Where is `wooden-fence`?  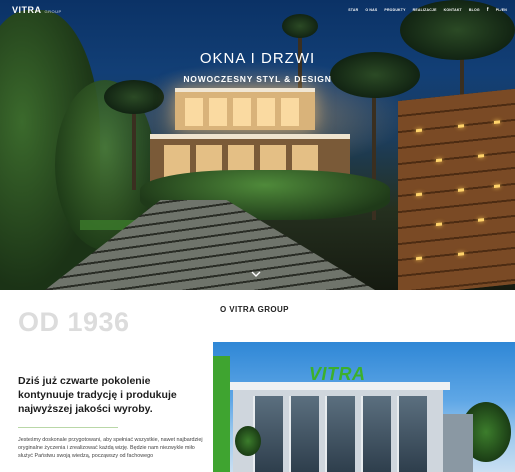 wooden-fence is located at coordinates (456, 189).